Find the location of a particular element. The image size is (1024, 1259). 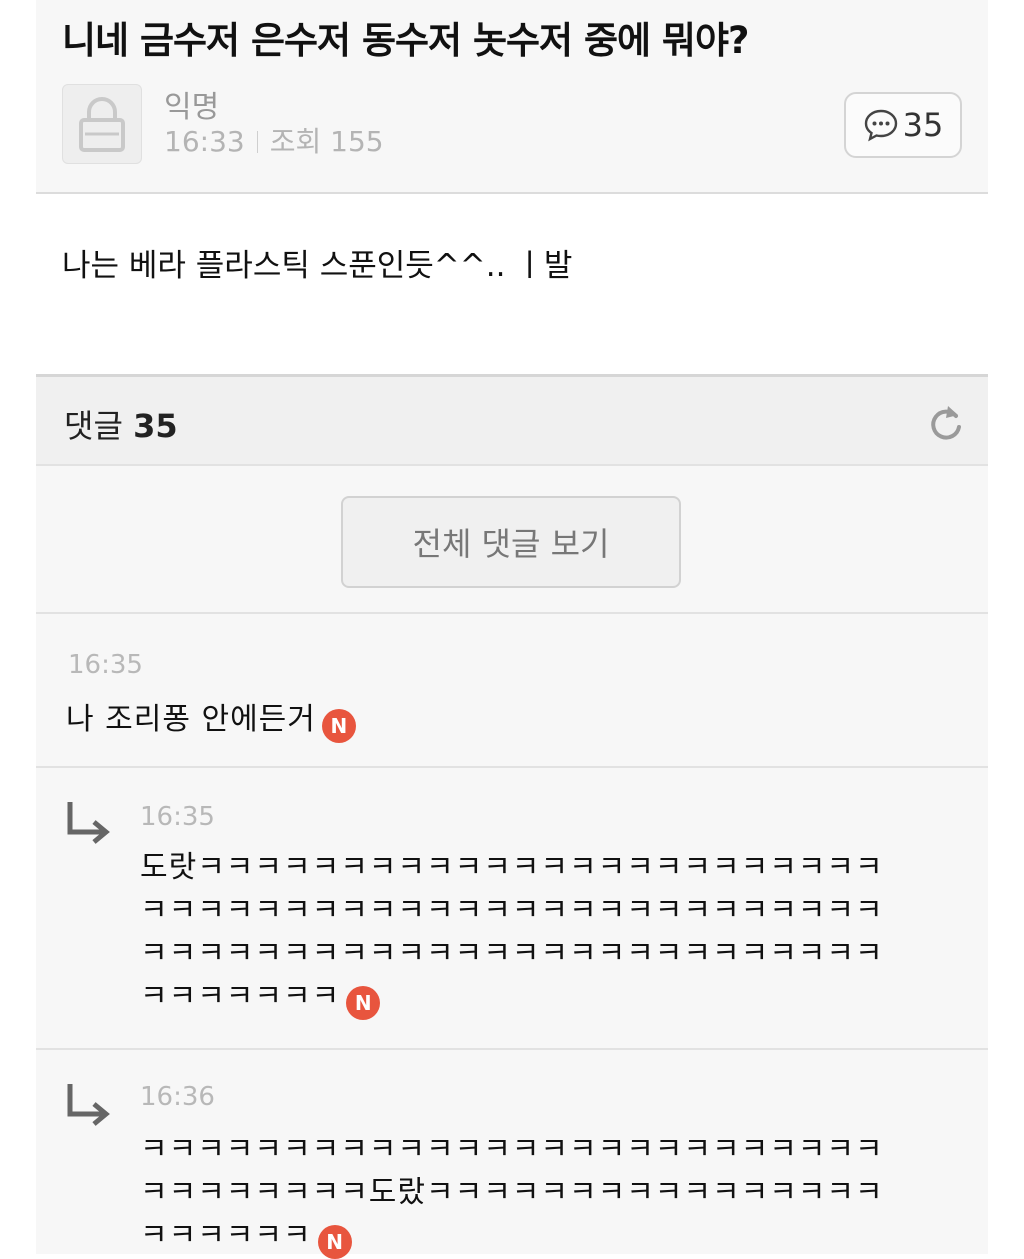

comments-count: 35 is located at coordinates (155, 426).